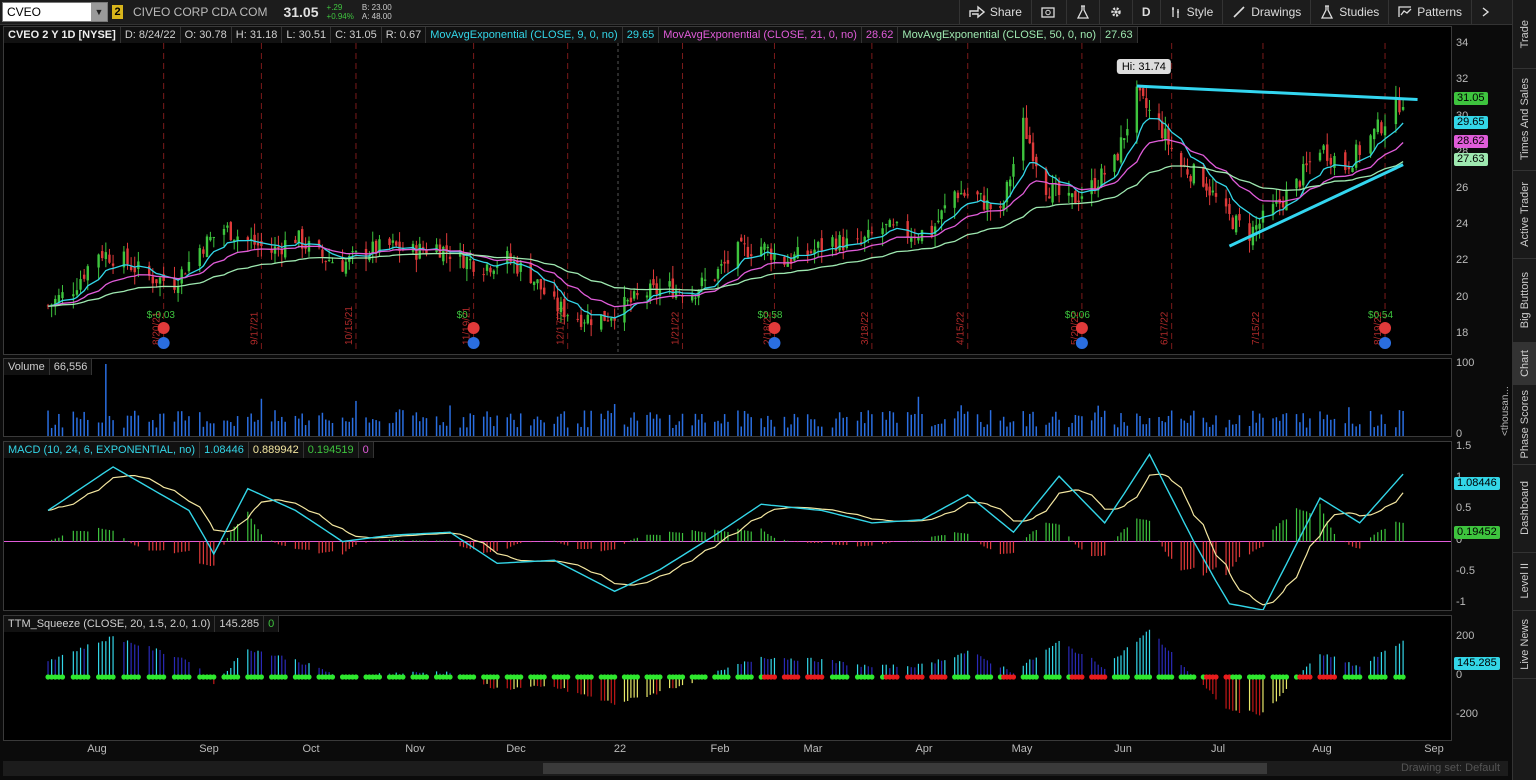  Describe the element at coordinates (55, 12) in the screenshot. I see `symbol-input: CVEO ▼` at that location.